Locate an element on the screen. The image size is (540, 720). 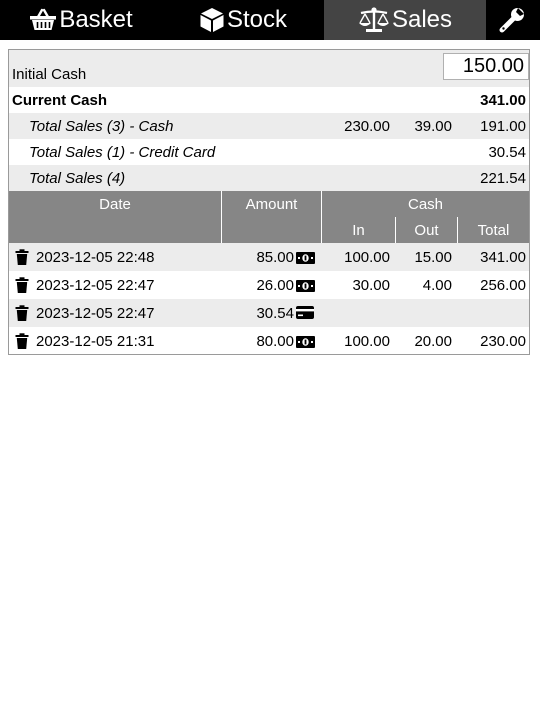
table-row: 2023-12-05 22:47 26.00 30.00 4.00 256.00 is located at coordinates (269, 285).